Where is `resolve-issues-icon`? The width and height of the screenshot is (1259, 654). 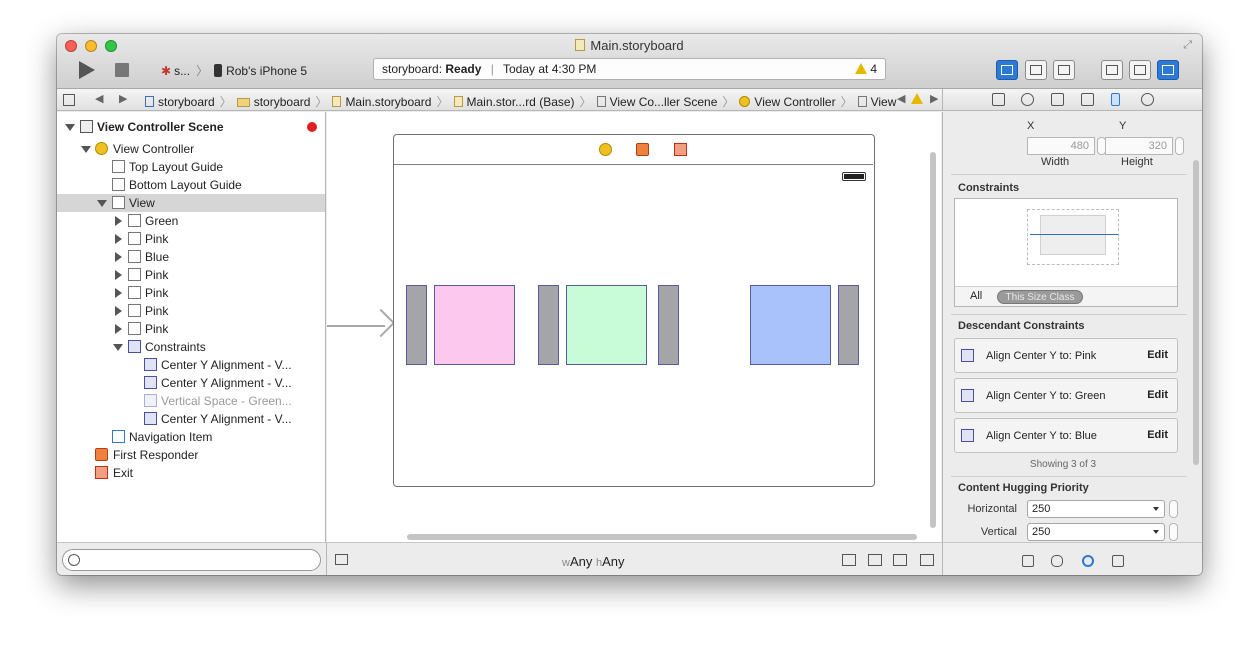
resolve-issues-icon is located at coordinates (900, 560).